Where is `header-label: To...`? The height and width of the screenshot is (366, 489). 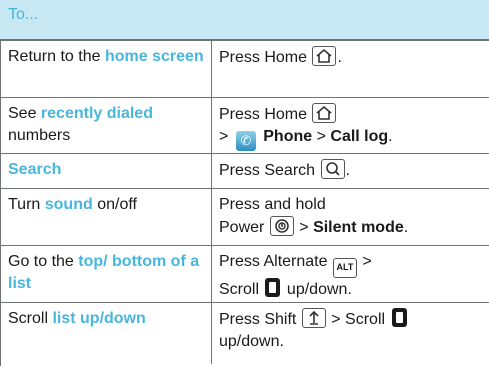 header-label: To... is located at coordinates (23, 14).